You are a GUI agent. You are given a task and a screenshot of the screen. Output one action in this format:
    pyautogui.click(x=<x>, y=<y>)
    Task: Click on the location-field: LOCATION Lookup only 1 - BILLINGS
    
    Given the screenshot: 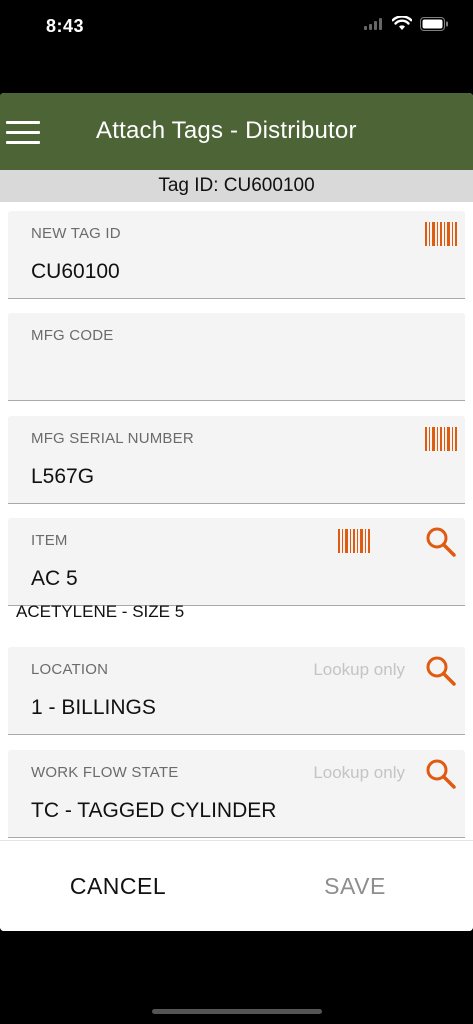 What is the action you would take?
    pyautogui.click(x=236, y=691)
    